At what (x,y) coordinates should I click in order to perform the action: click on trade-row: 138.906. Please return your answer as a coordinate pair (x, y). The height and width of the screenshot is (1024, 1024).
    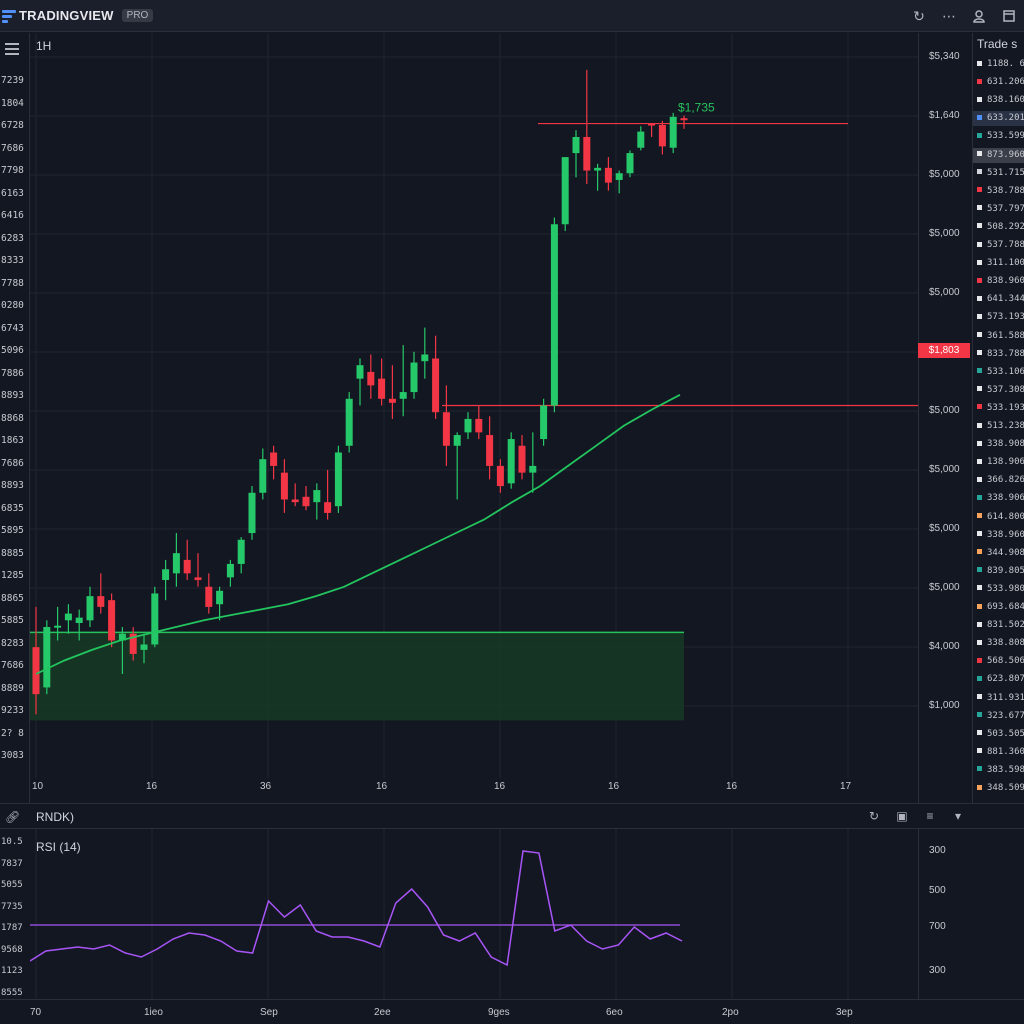
    Looking at the image, I should click on (998, 462).